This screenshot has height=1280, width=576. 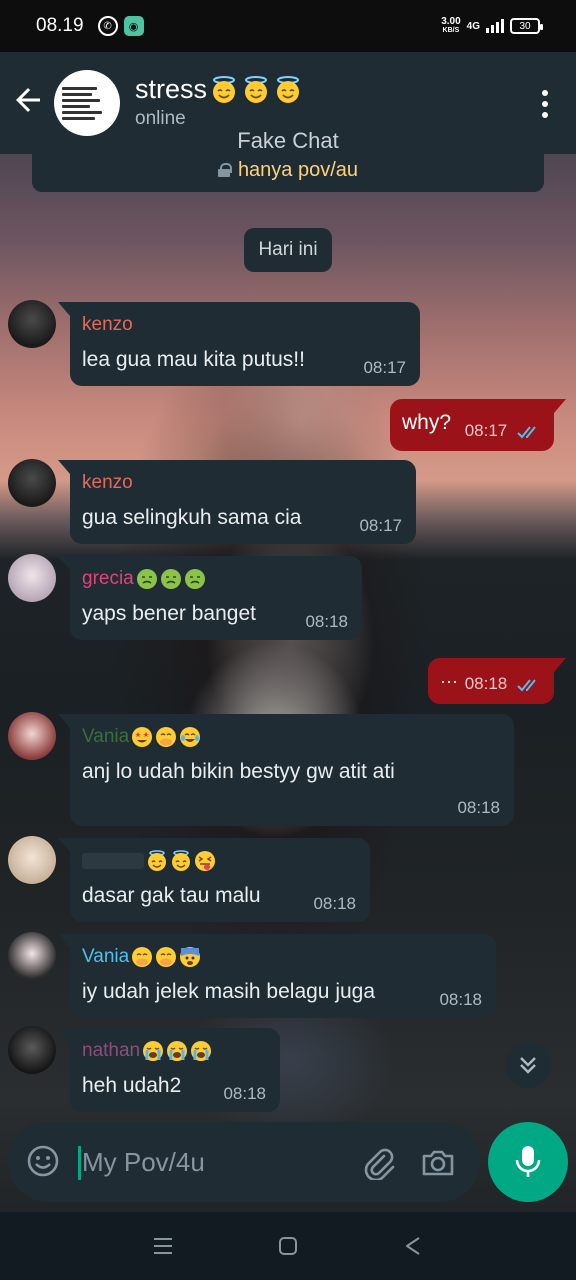 I want to click on message-bubble: dasar gak tau malu 08:18, so click(x=214, y=880).